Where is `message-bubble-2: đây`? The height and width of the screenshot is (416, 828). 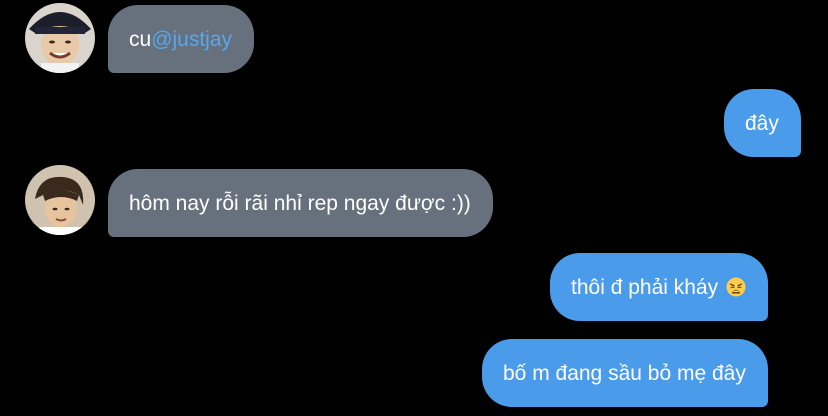
message-bubble-2: đây is located at coordinates (762, 123).